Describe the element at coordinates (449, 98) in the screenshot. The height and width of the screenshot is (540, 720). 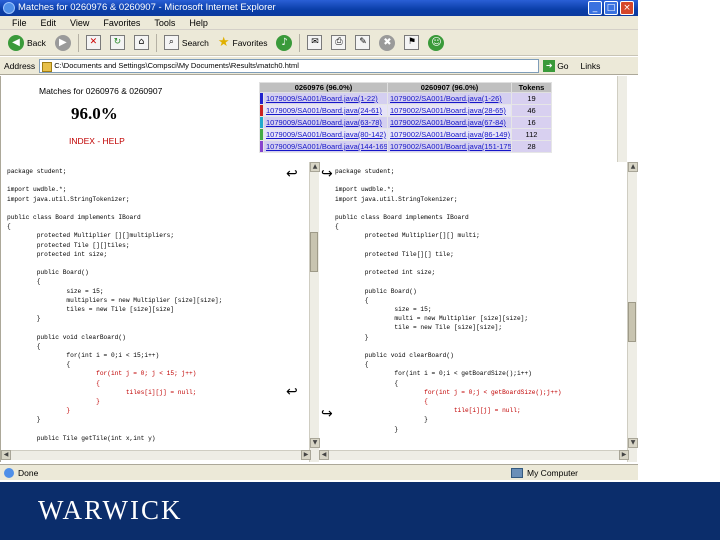
I see `match-right-link: 1079002/SA001/Board.java(1-26)` at that location.